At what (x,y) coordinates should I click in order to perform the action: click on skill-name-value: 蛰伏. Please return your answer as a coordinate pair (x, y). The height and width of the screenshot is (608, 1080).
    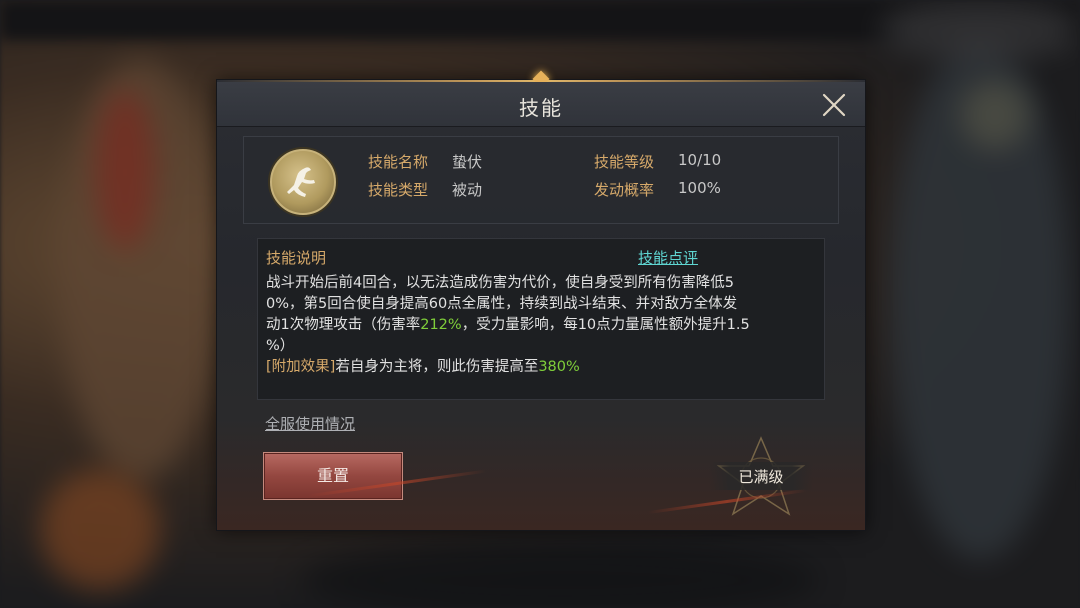
    Looking at the image, I should click on (467, 162).